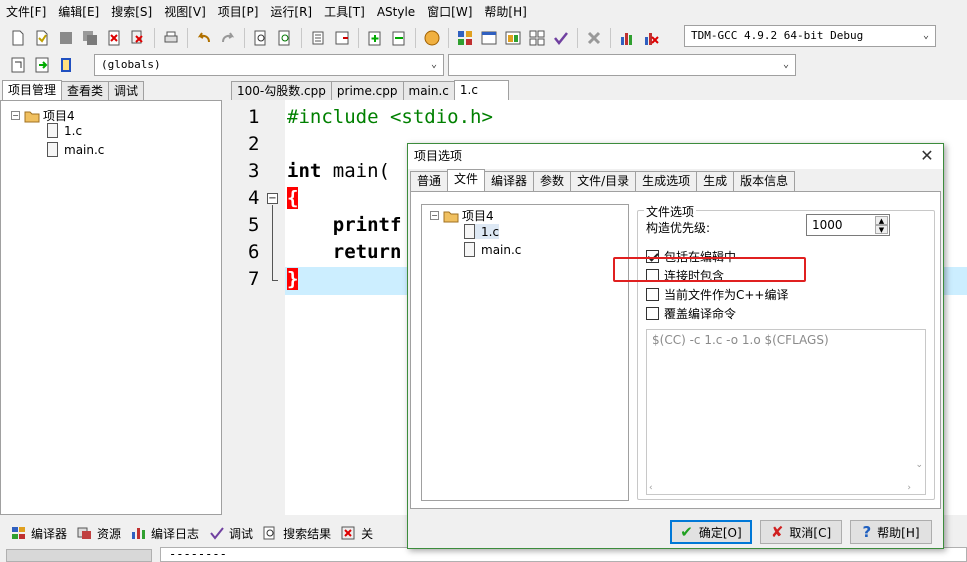  I want to click on print-icon, so click(171, 38).